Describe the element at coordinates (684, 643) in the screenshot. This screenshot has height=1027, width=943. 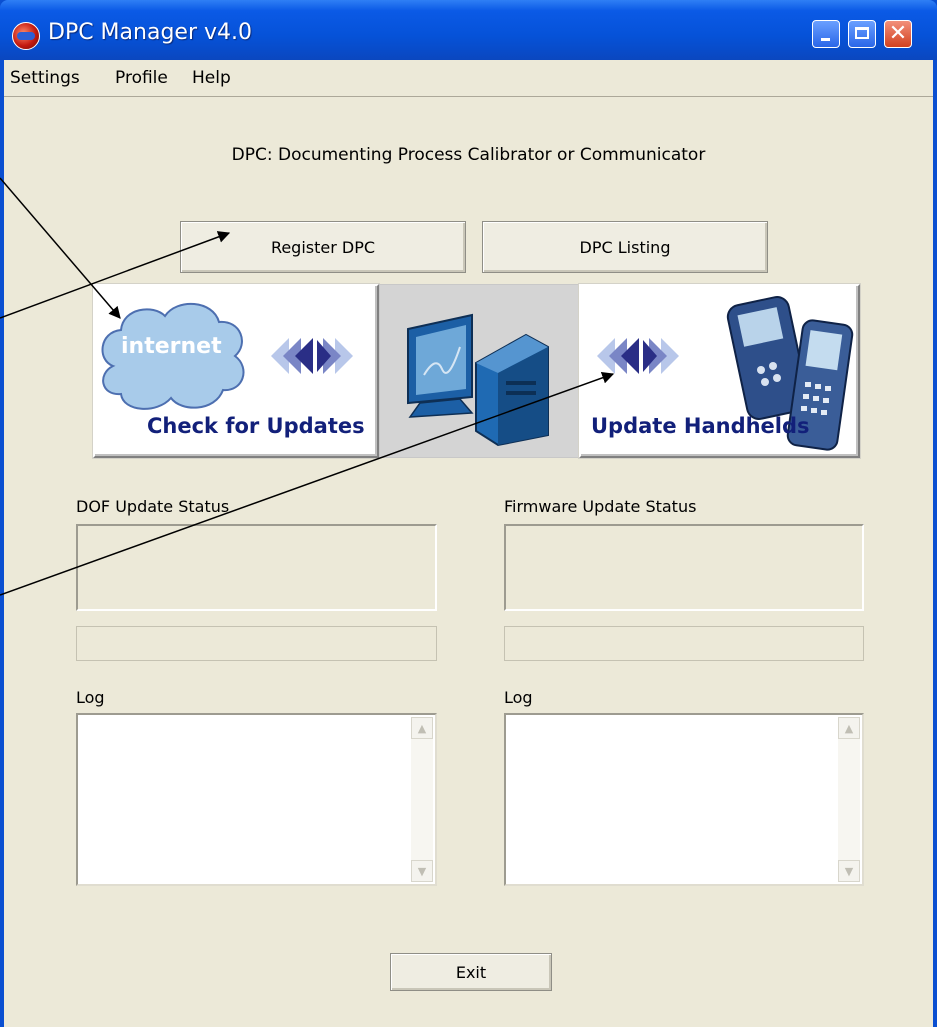
I see `firmware-progress-bar` at that location.